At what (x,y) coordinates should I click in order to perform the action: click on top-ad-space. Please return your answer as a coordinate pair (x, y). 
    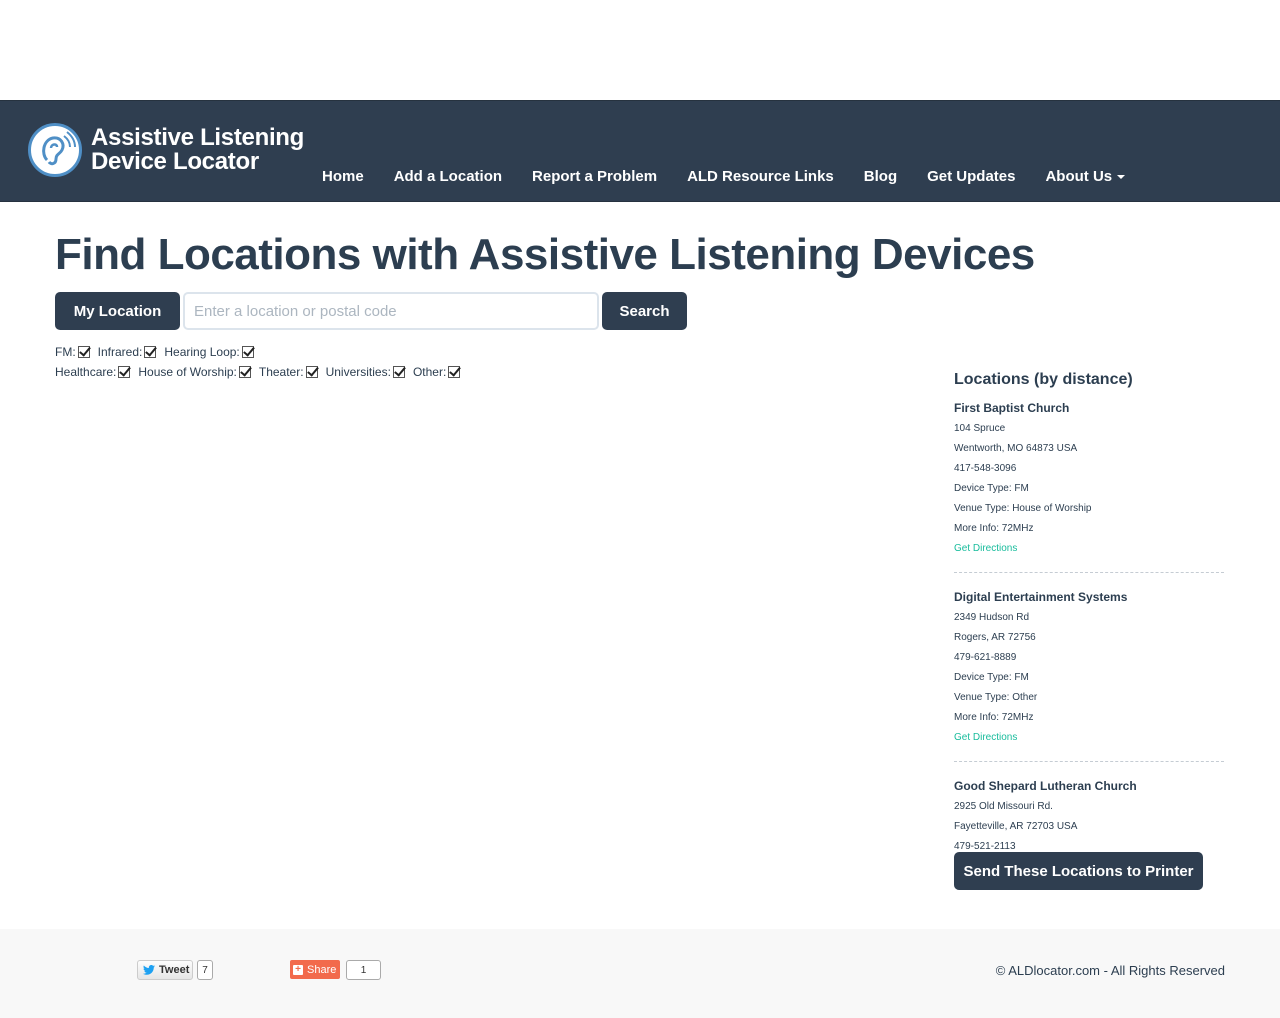
    Looking at the image, I should click on (640, 50).